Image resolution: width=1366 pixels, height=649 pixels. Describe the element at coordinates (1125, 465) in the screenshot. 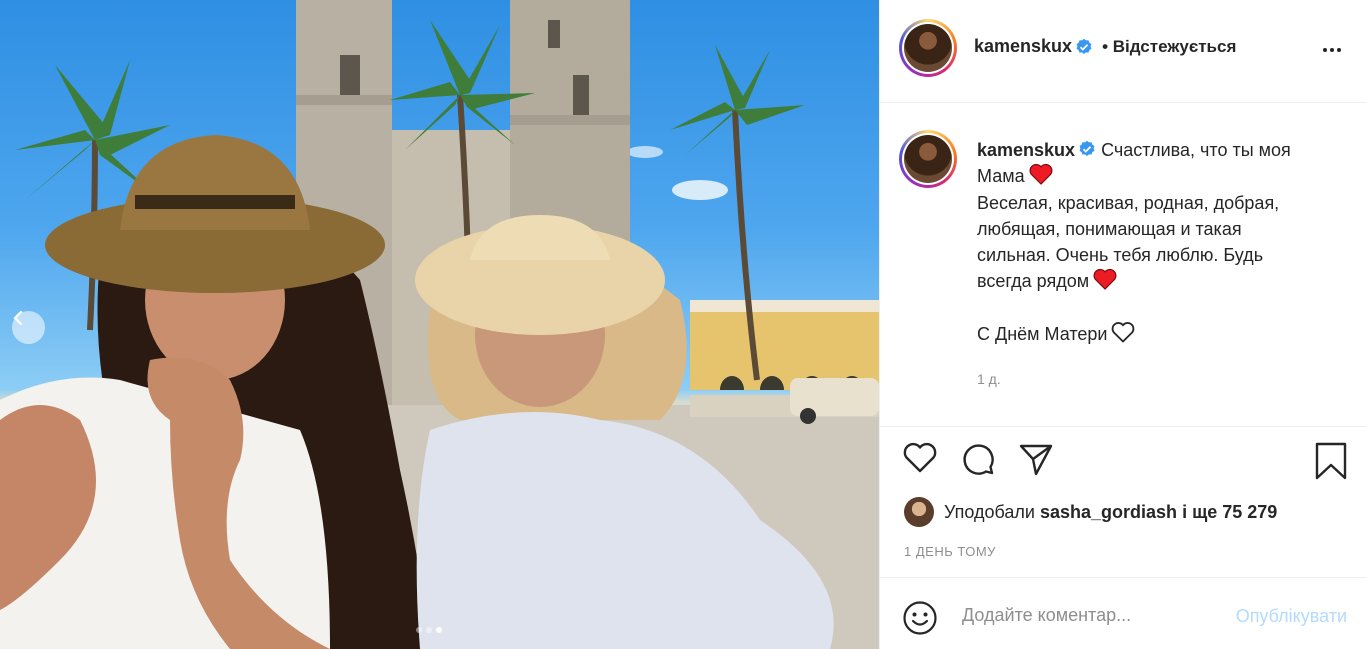

I see `action-bar` at that location.